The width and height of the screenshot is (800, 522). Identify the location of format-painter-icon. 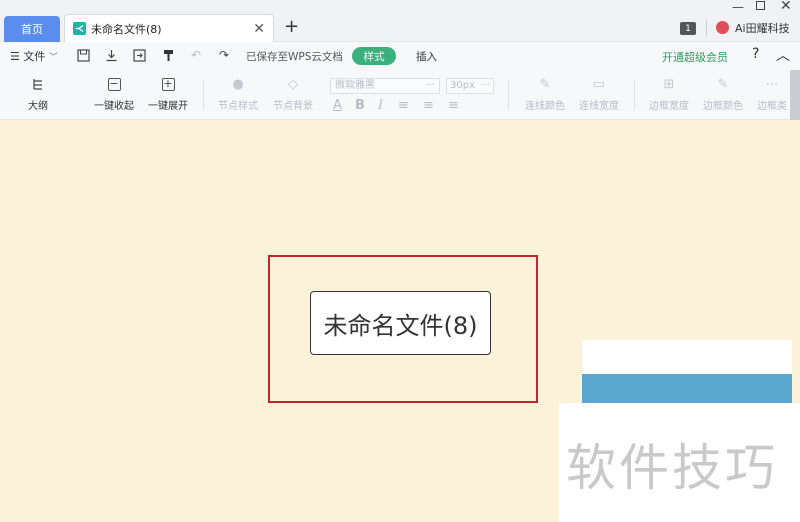
(168, 55).